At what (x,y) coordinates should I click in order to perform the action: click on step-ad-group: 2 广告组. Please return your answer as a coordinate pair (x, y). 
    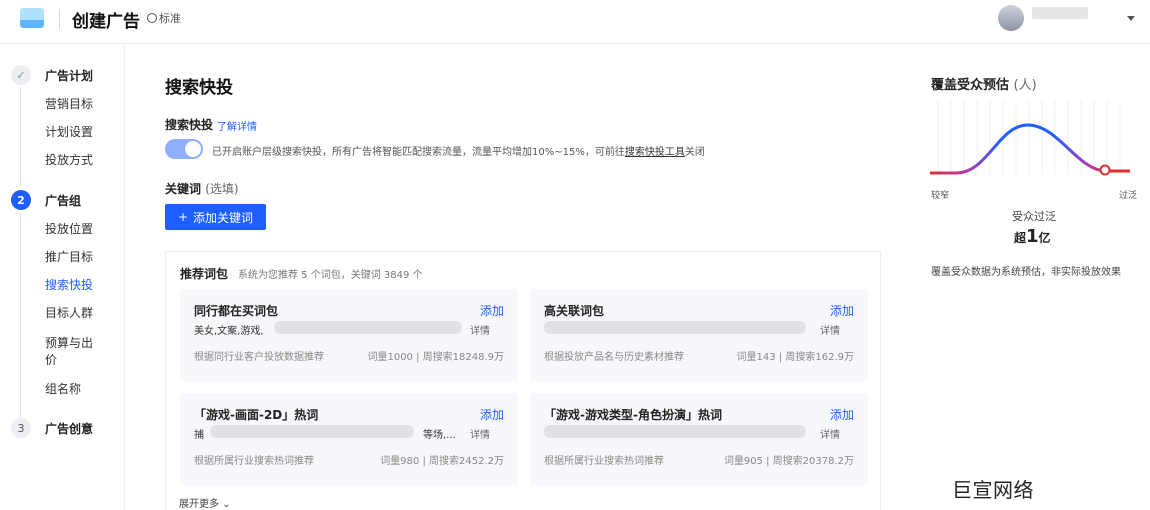
    Looking at the image, I should click on (46, 200).